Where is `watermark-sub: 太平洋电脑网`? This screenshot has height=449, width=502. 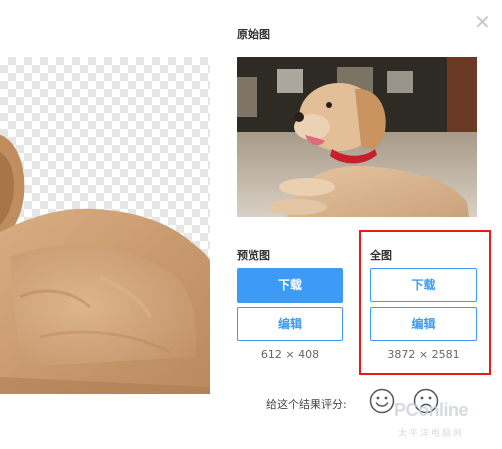 watermark-sub: 太平洋电脑网 is located at coordinates (431, 434).